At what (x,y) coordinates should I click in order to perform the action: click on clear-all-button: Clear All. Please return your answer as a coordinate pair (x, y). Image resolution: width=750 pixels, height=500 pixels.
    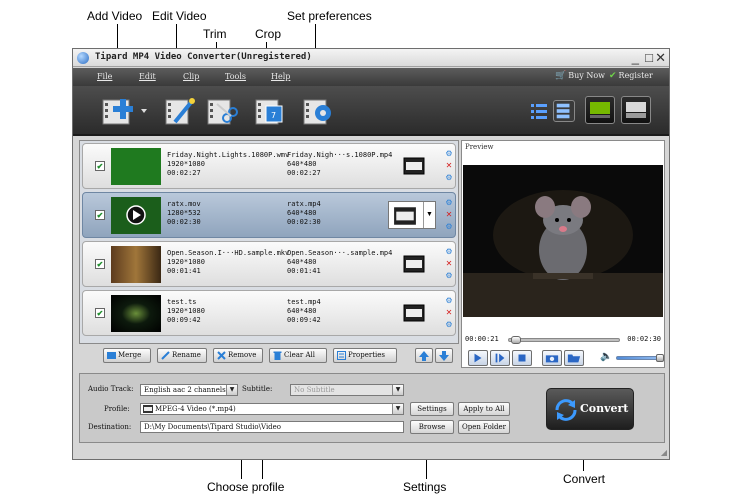
    Looking at the image, I should click on (298, 355).